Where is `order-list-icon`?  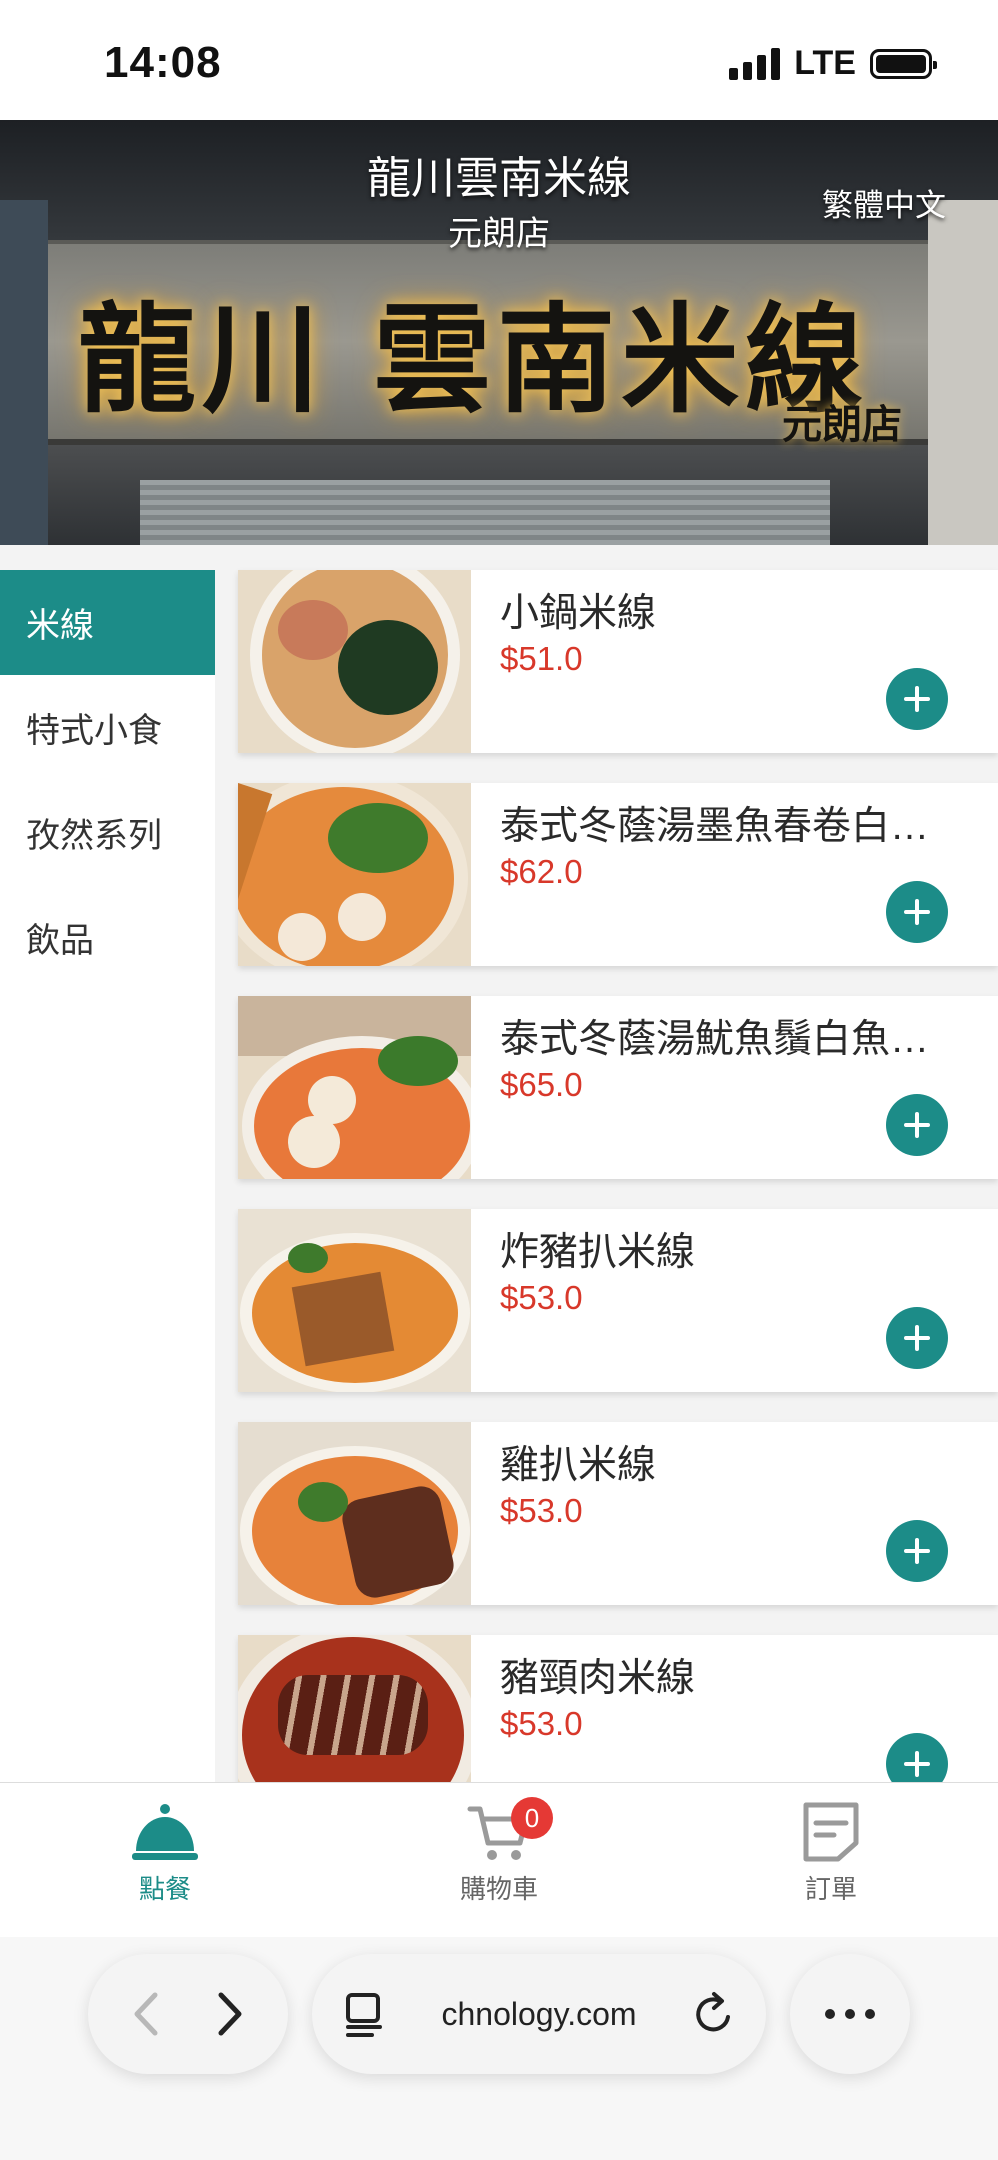 order-list-icon is located at coordinates (831, 1832).